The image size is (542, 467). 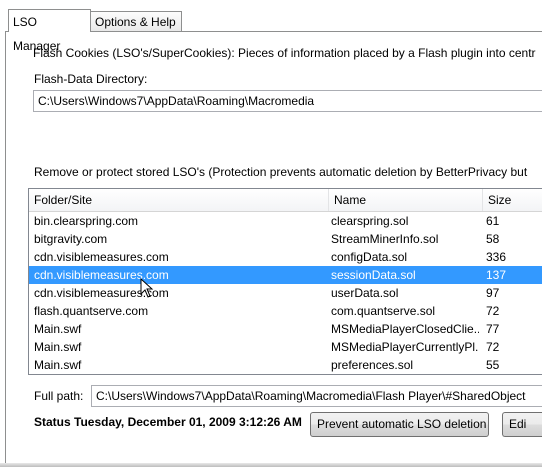 I want to click on column-header-name: Name, so click(x=406, y=200).